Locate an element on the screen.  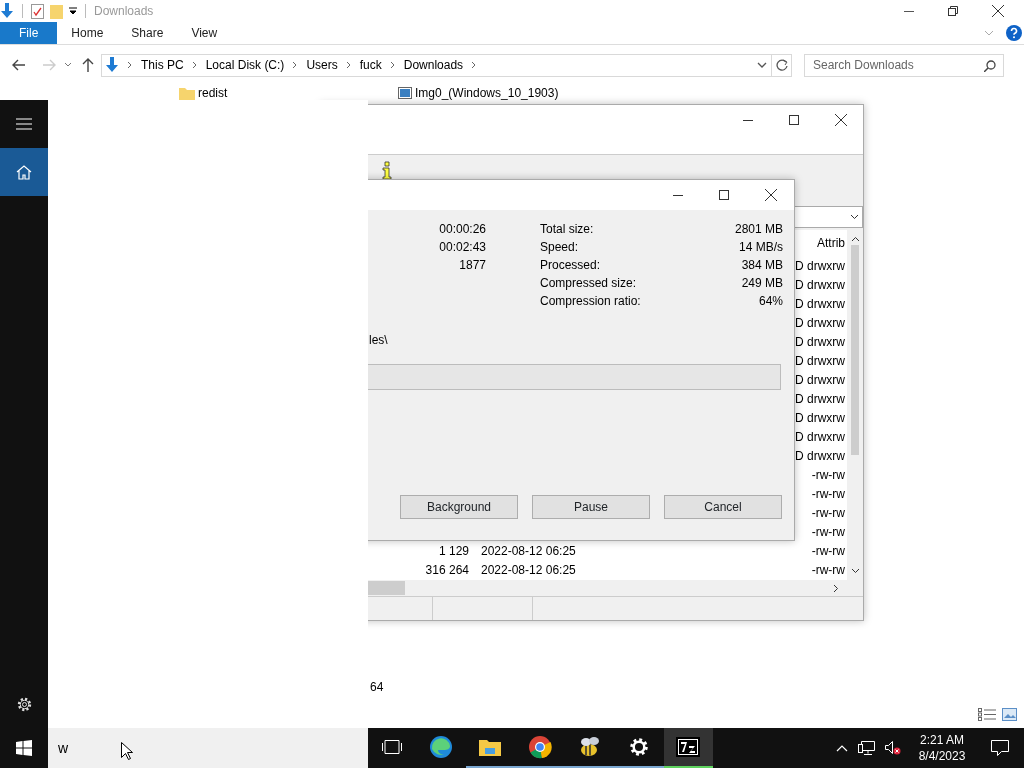
browser-swirl-icon is located at coordinates (440, 747).